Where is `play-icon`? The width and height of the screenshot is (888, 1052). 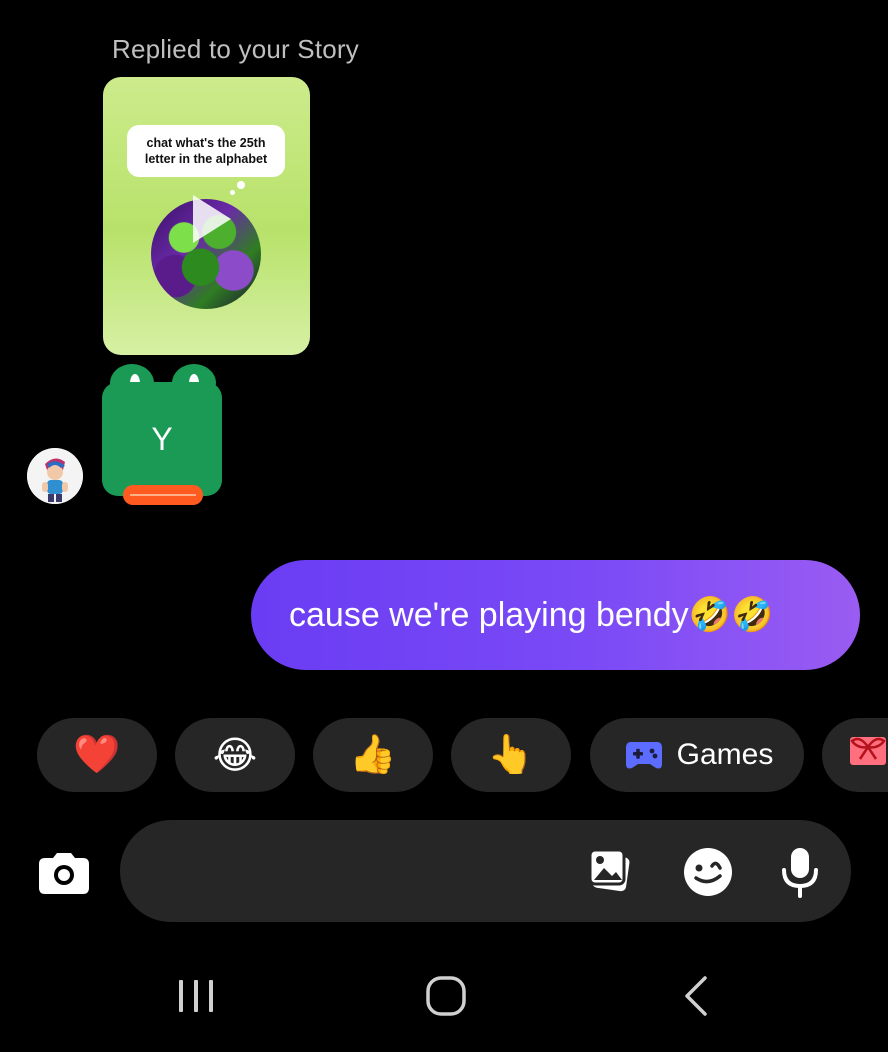
play-icon is located at coordinates (212, 219).